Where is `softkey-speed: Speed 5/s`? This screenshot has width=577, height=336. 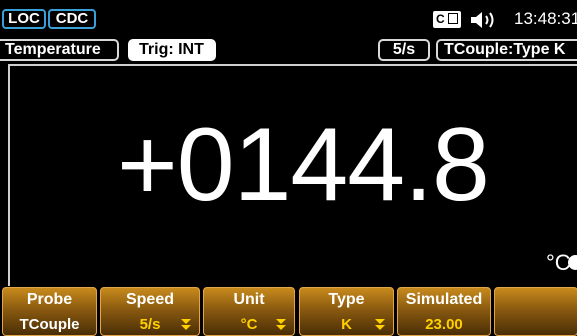
softkey-speed: Speed 5/s is located at coordinates (150, 311).